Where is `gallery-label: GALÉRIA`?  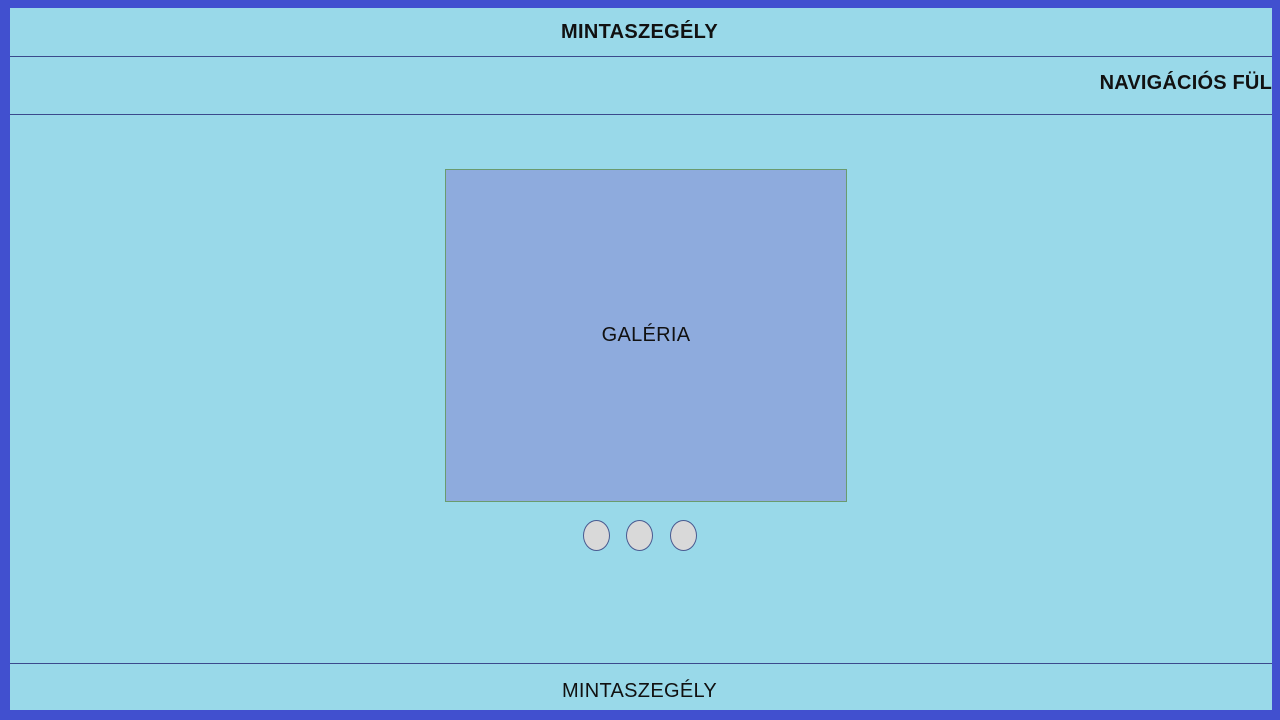
gallery-label: GALÉRIA is located at coordinates (646, 334).